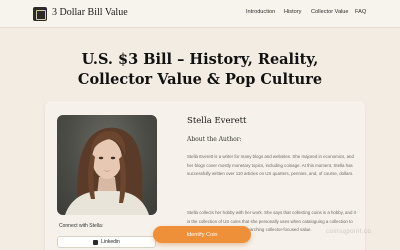 This screenshot has width=400, height=250. Describe the element at coordinates (217, 121) in the screenshot. I see `author-name: Stella Everett` at that location.